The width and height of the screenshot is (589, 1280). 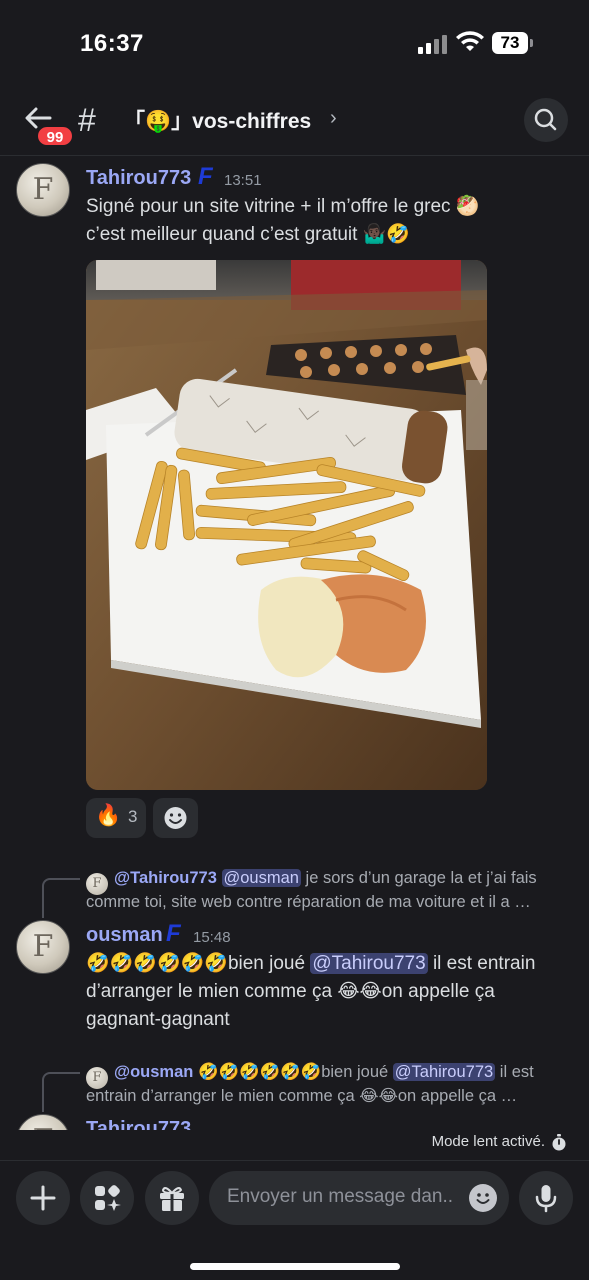 I want to click on status-time: 16:37, so click(x=112, y=43).